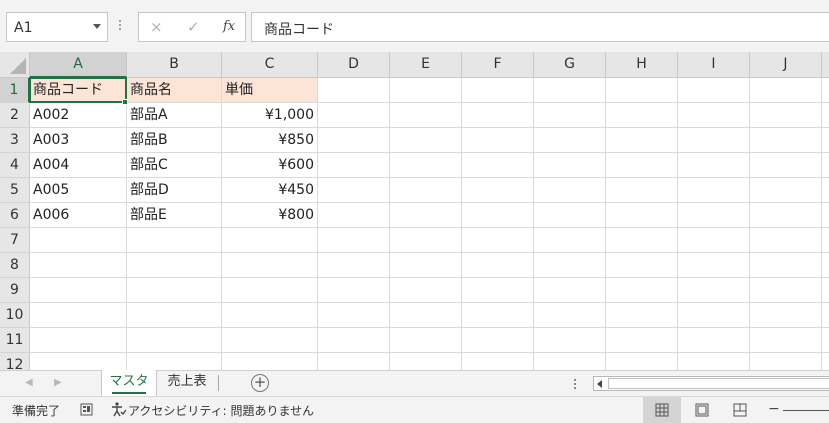 This screenshot has width=829, height=423. What do you see at coordinates (714, 361) in the screenshot?
I see `cell-i12` at bounding box center [714, 361].